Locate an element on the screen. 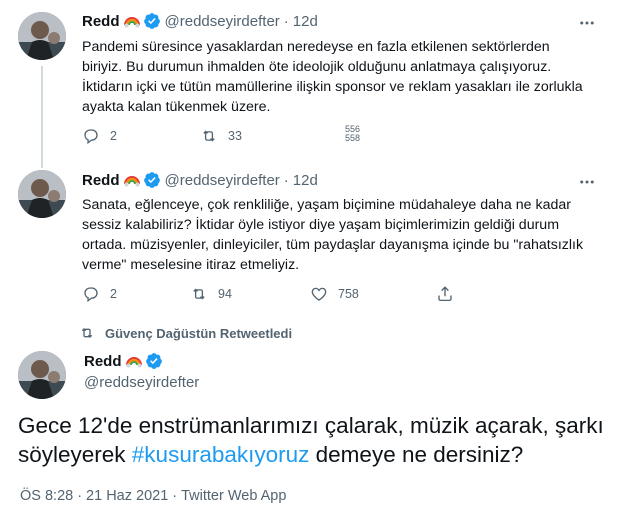 The height and width of the screenshot is (513, 618). tweet-meta: ÖS 8:28 · 21 Haz 2021 · Twitter Web App is located at coordinates (153, 496).